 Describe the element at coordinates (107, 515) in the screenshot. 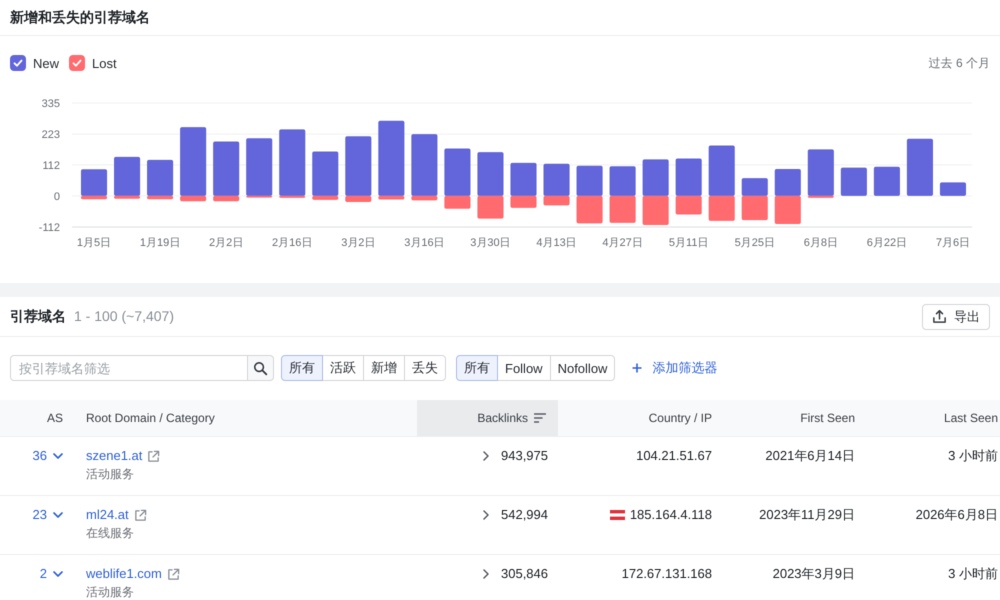

I see `domain-link: ml24.at` at that location.